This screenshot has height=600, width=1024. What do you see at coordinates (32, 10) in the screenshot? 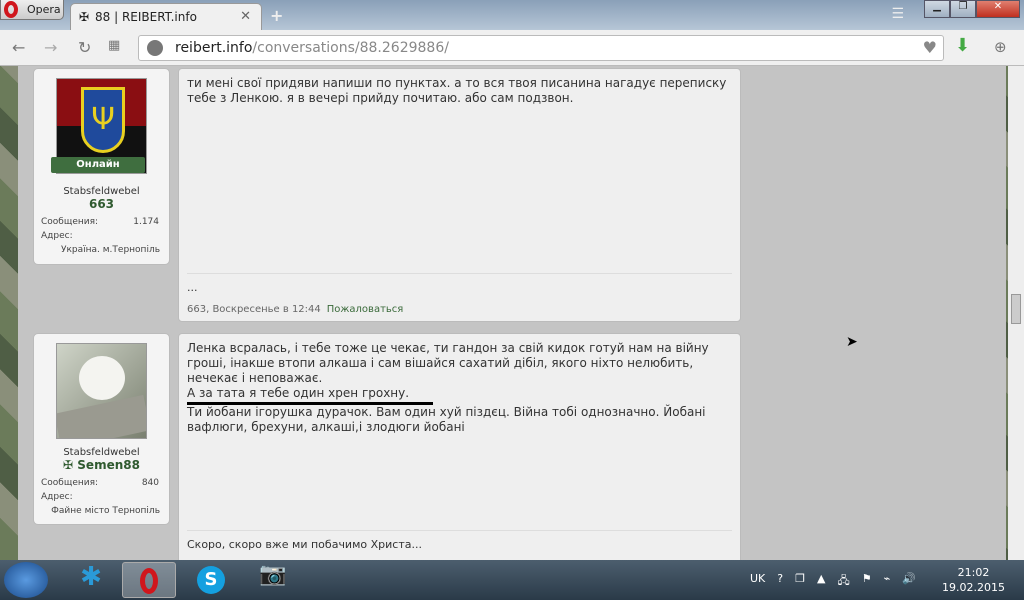
I see `opera-menu-button: Opera` at bounding box center [32, 10].